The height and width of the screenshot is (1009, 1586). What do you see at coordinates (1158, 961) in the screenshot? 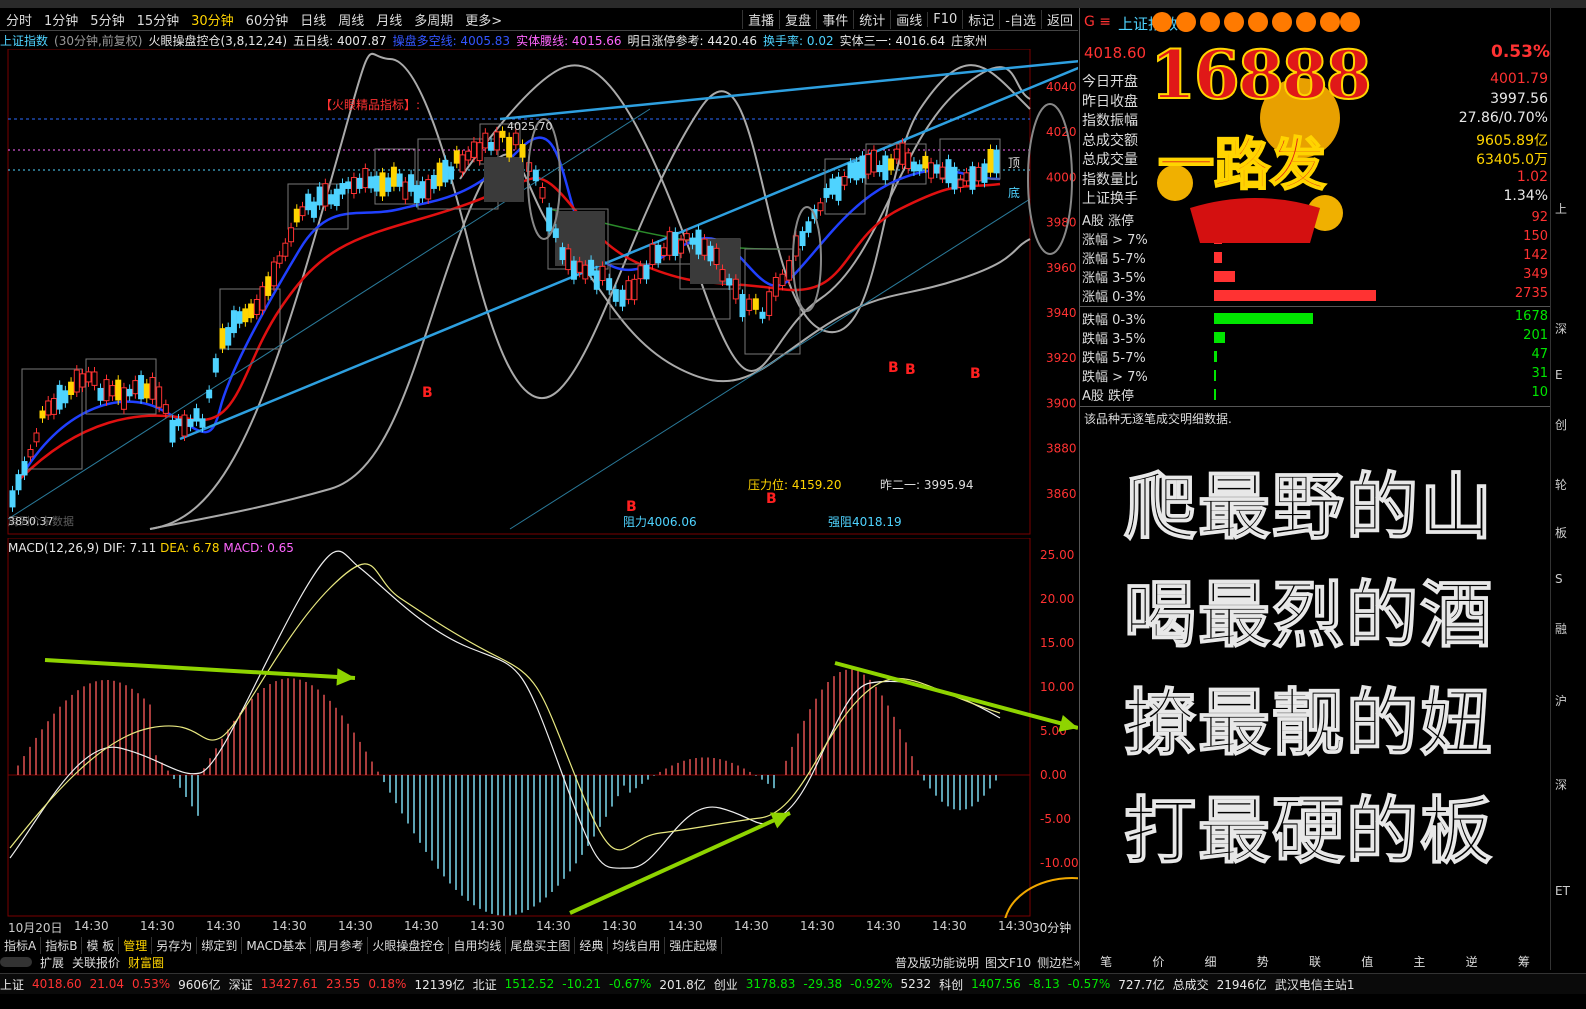
I see `panel-tab: 价` at bounding box center [1158, 961].